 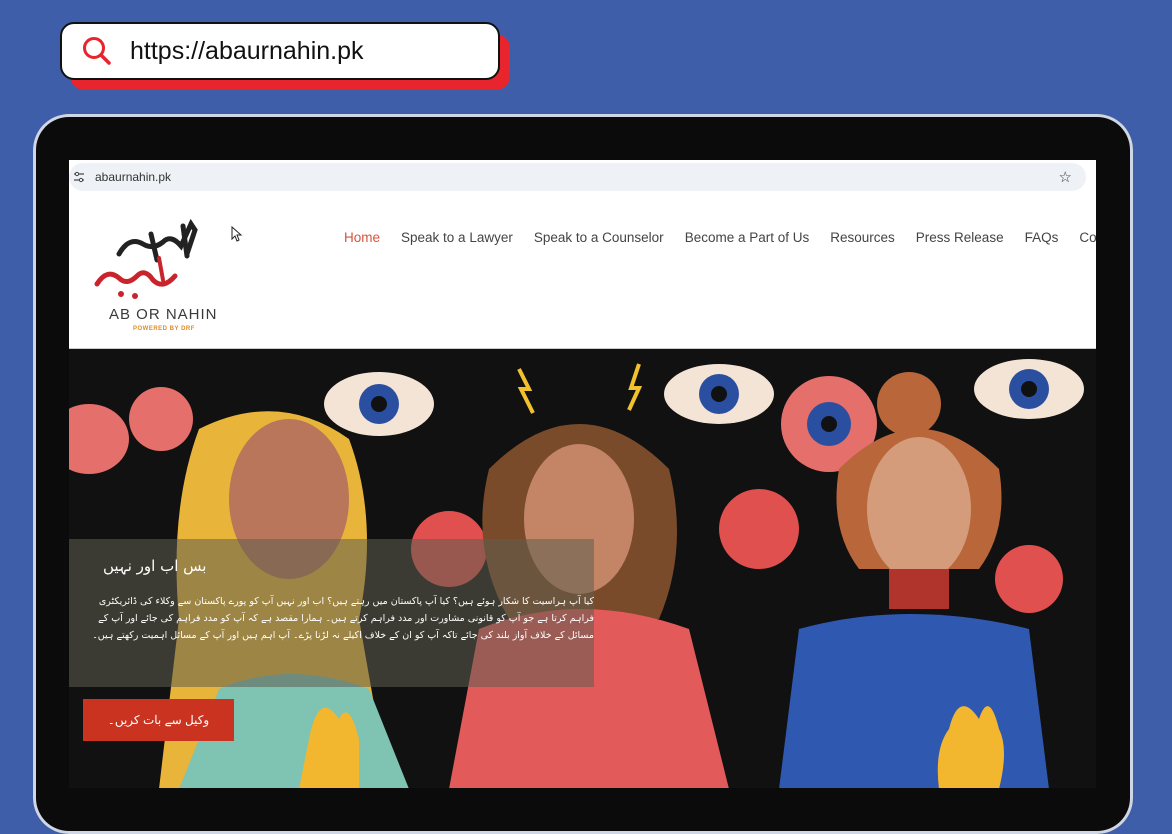 What do you see at coordinates (1087, 237) in the screenshot?
I see `nav-contact: Contact` at bounding box center [1087, 237].